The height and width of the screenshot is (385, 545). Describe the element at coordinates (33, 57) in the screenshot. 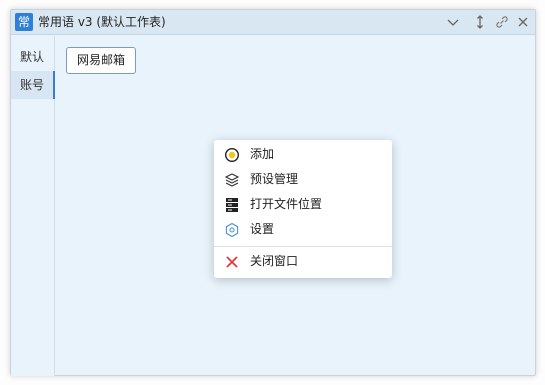

I see `sidebar-tab-default: 默认` at that location.